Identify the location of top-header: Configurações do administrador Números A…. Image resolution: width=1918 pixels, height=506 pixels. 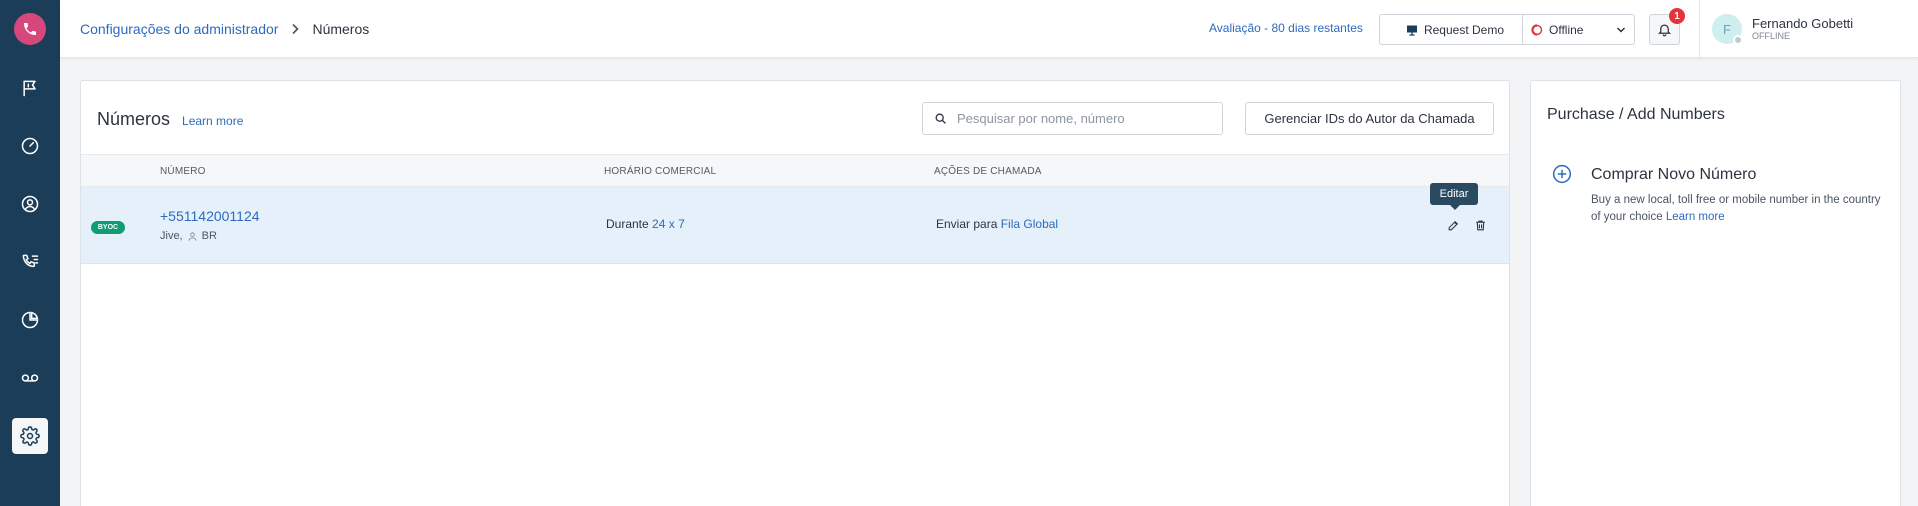
(989, 29).